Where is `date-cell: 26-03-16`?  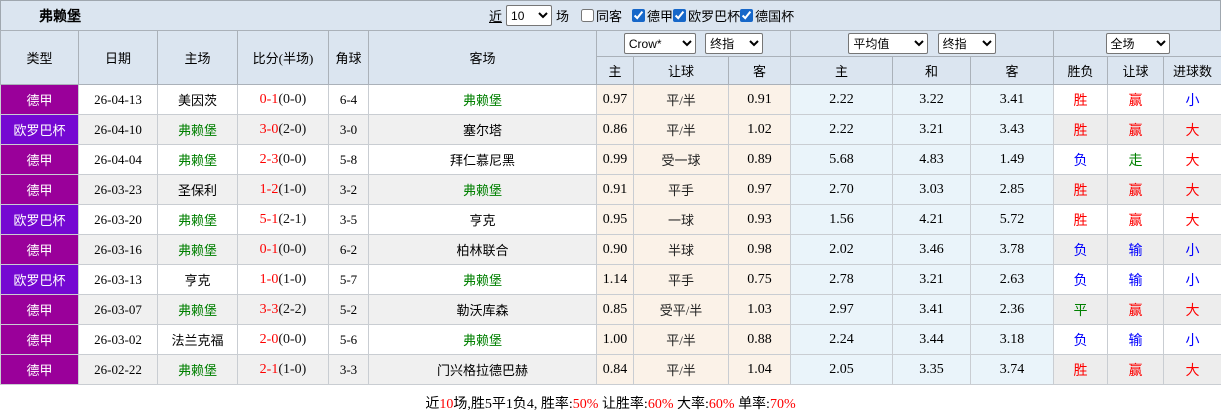
date-cell: 26-03-16 is located at coordinates (118, 249).